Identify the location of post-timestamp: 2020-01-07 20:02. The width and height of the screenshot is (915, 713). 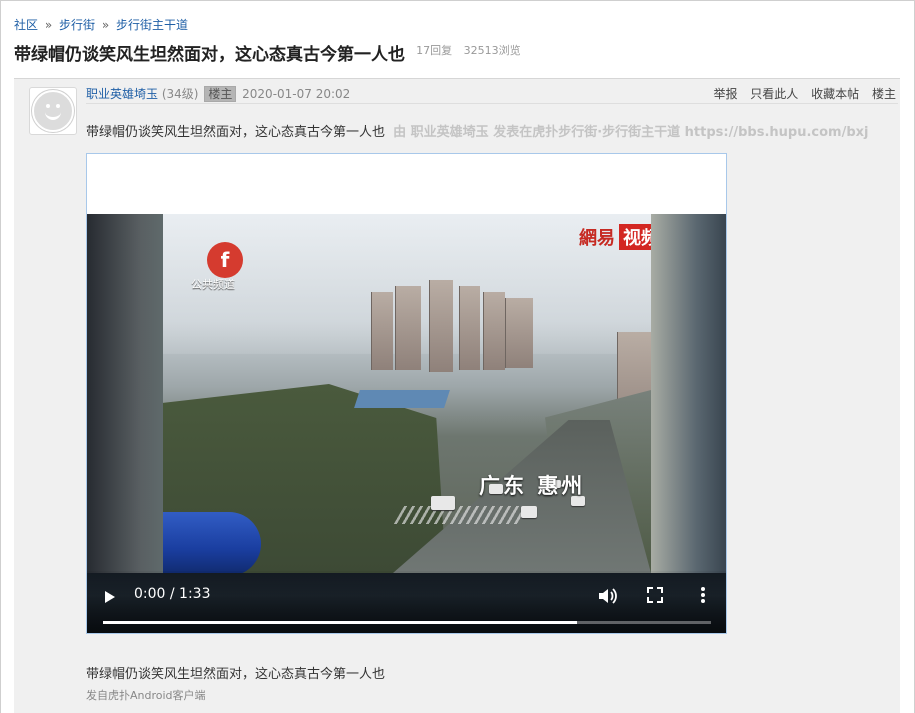
(296, 94).